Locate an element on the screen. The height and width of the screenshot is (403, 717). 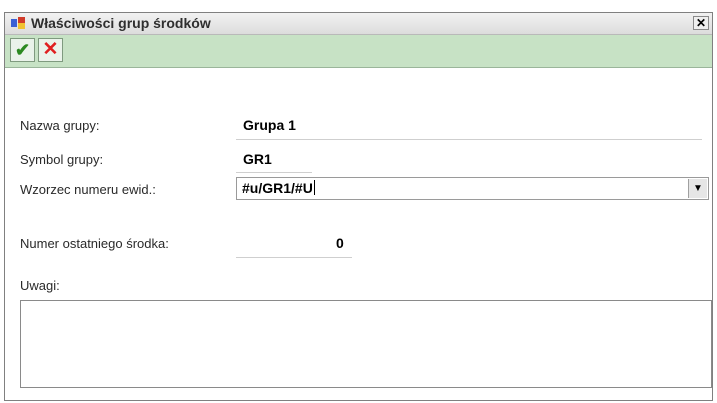
pattern-combobox: #u/GR1/#U ▼ is located at coordinates (472, 188).